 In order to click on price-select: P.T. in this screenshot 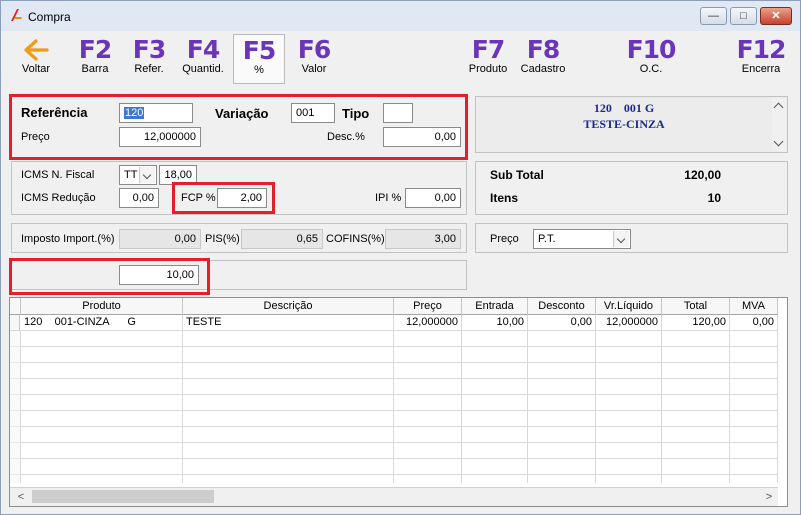, I will do `click(582, 239)`.